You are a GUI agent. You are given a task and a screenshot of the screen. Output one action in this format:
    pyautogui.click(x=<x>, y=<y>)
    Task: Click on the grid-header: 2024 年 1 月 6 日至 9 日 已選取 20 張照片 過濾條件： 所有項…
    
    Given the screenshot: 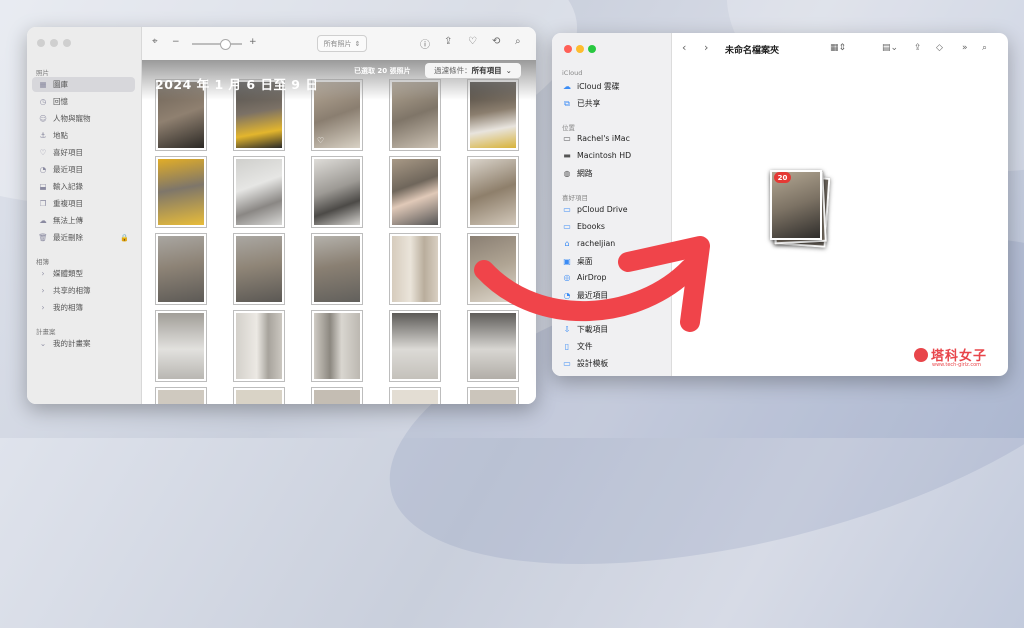 What is the action you would take?
    pyautogui.click(x=339, y=80)
    